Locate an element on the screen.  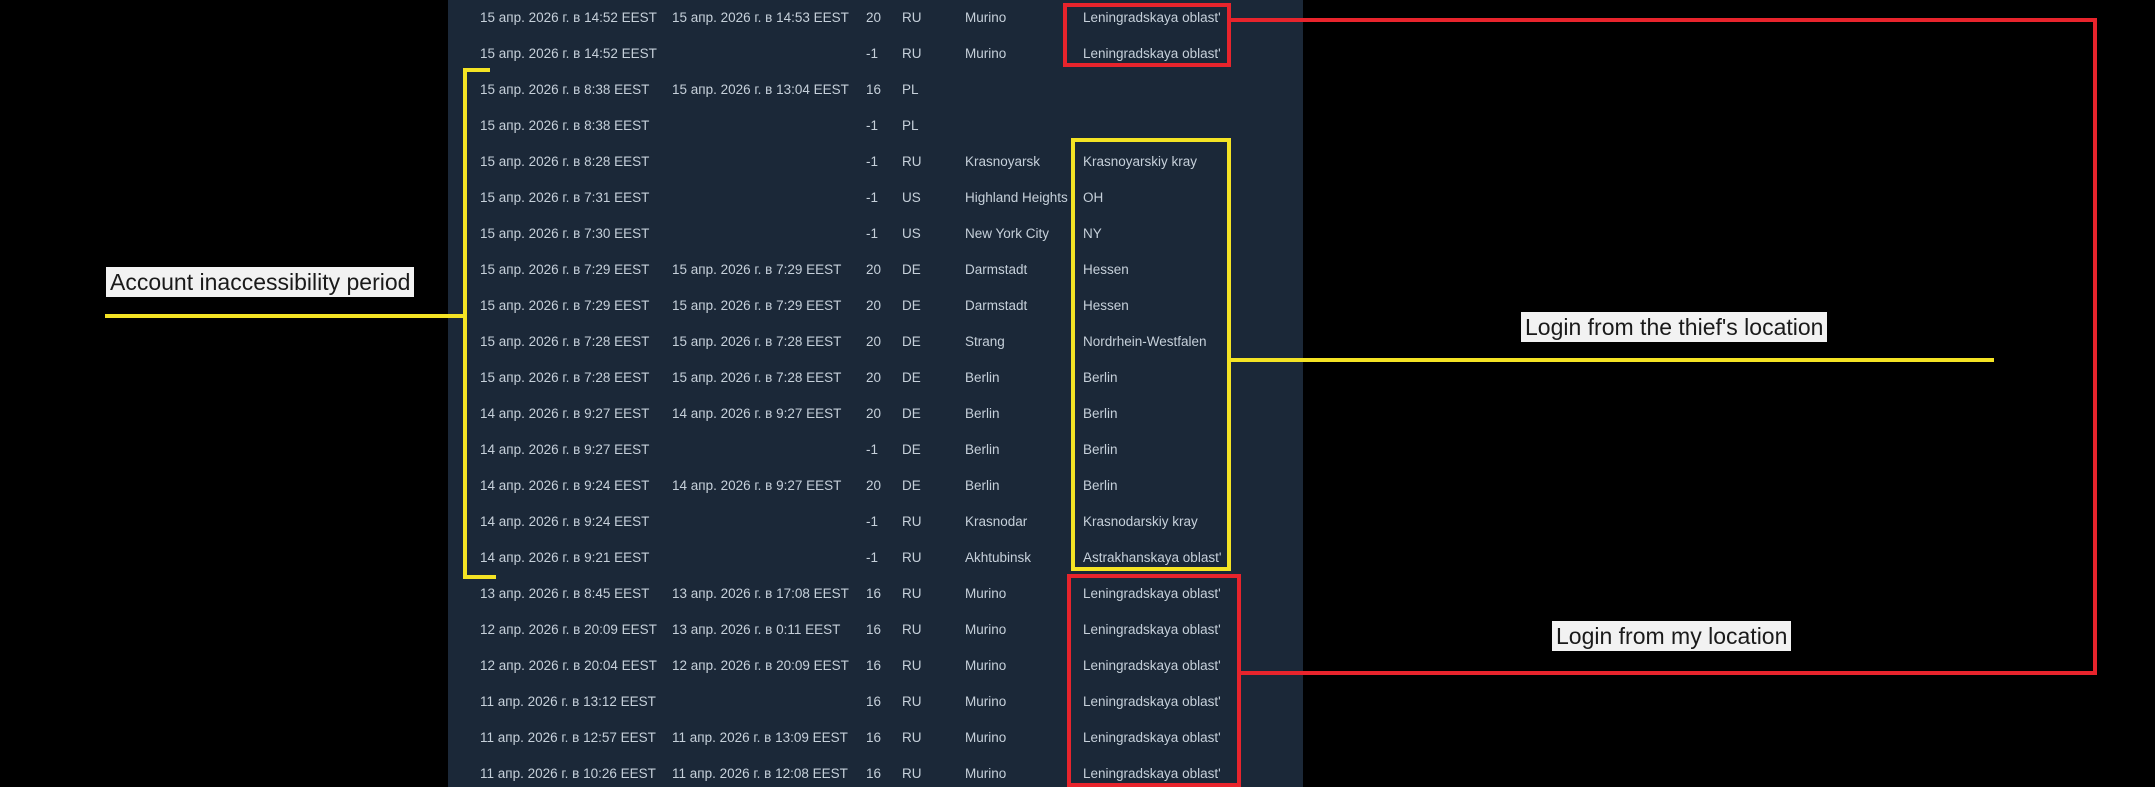
yellow-connector-thief is located at coordinates (1612, 360).